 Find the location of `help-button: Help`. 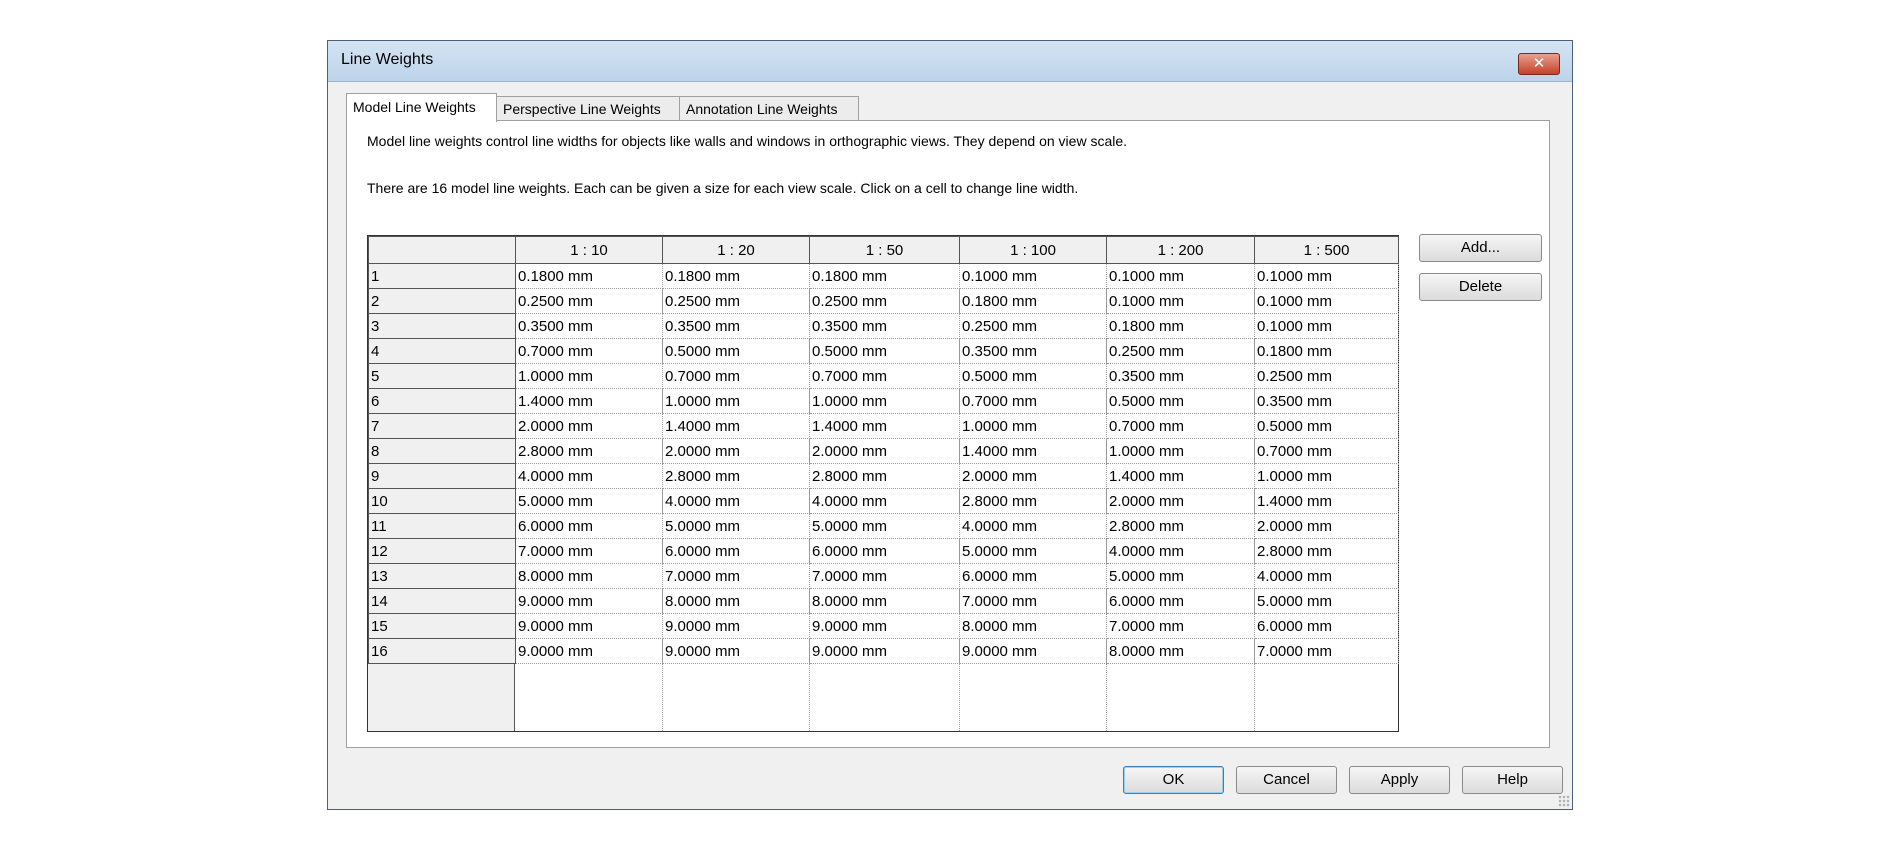

help-button: Help is located at coordinates (1512, 780).